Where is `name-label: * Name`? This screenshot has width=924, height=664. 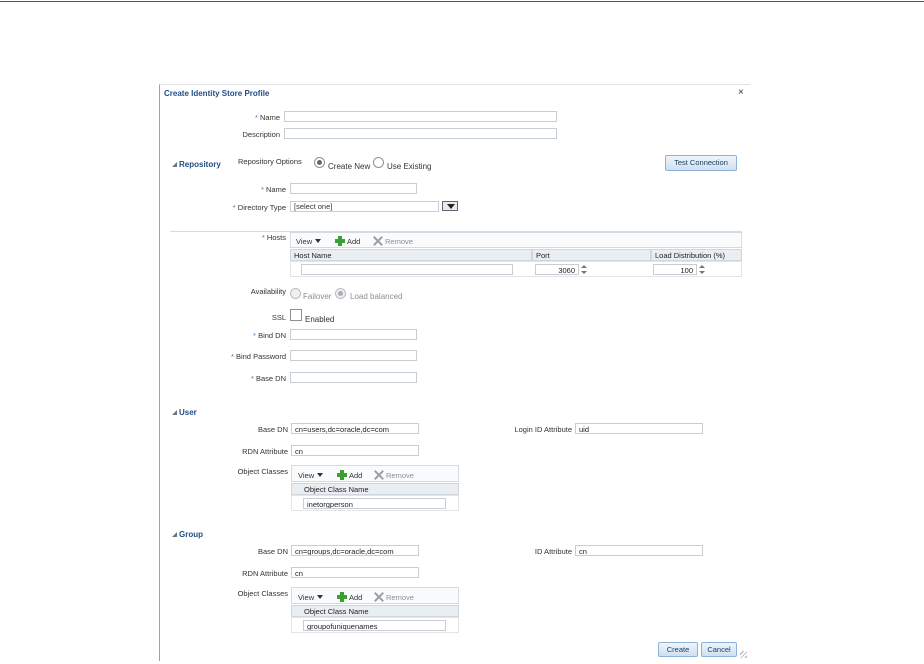 name-label: * Name is located at coordinates (267, 117).